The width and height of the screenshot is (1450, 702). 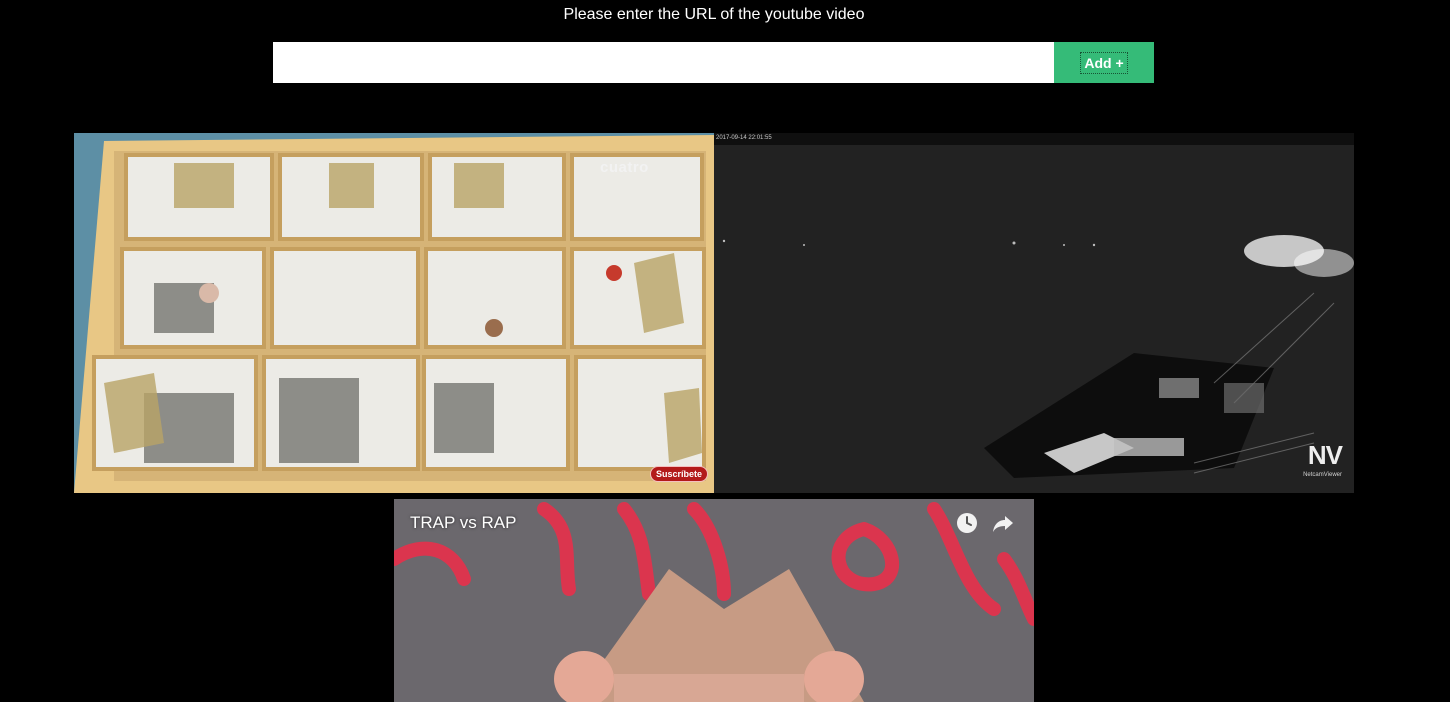 What do you see at coordinates (744, 138) in the screenshot?
I see `camera-timestamp: 2017-09-14 22:01:55` at bounding box center [744, 138].